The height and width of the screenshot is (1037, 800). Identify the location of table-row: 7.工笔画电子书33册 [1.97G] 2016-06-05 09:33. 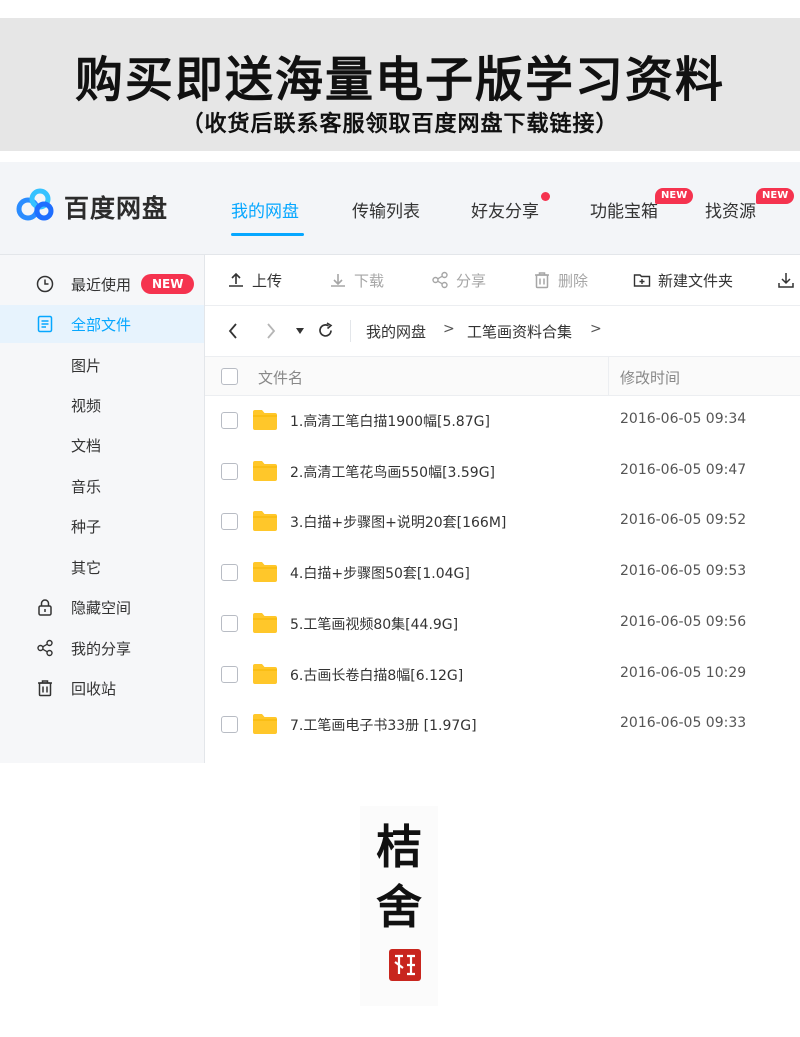
(502, 724).